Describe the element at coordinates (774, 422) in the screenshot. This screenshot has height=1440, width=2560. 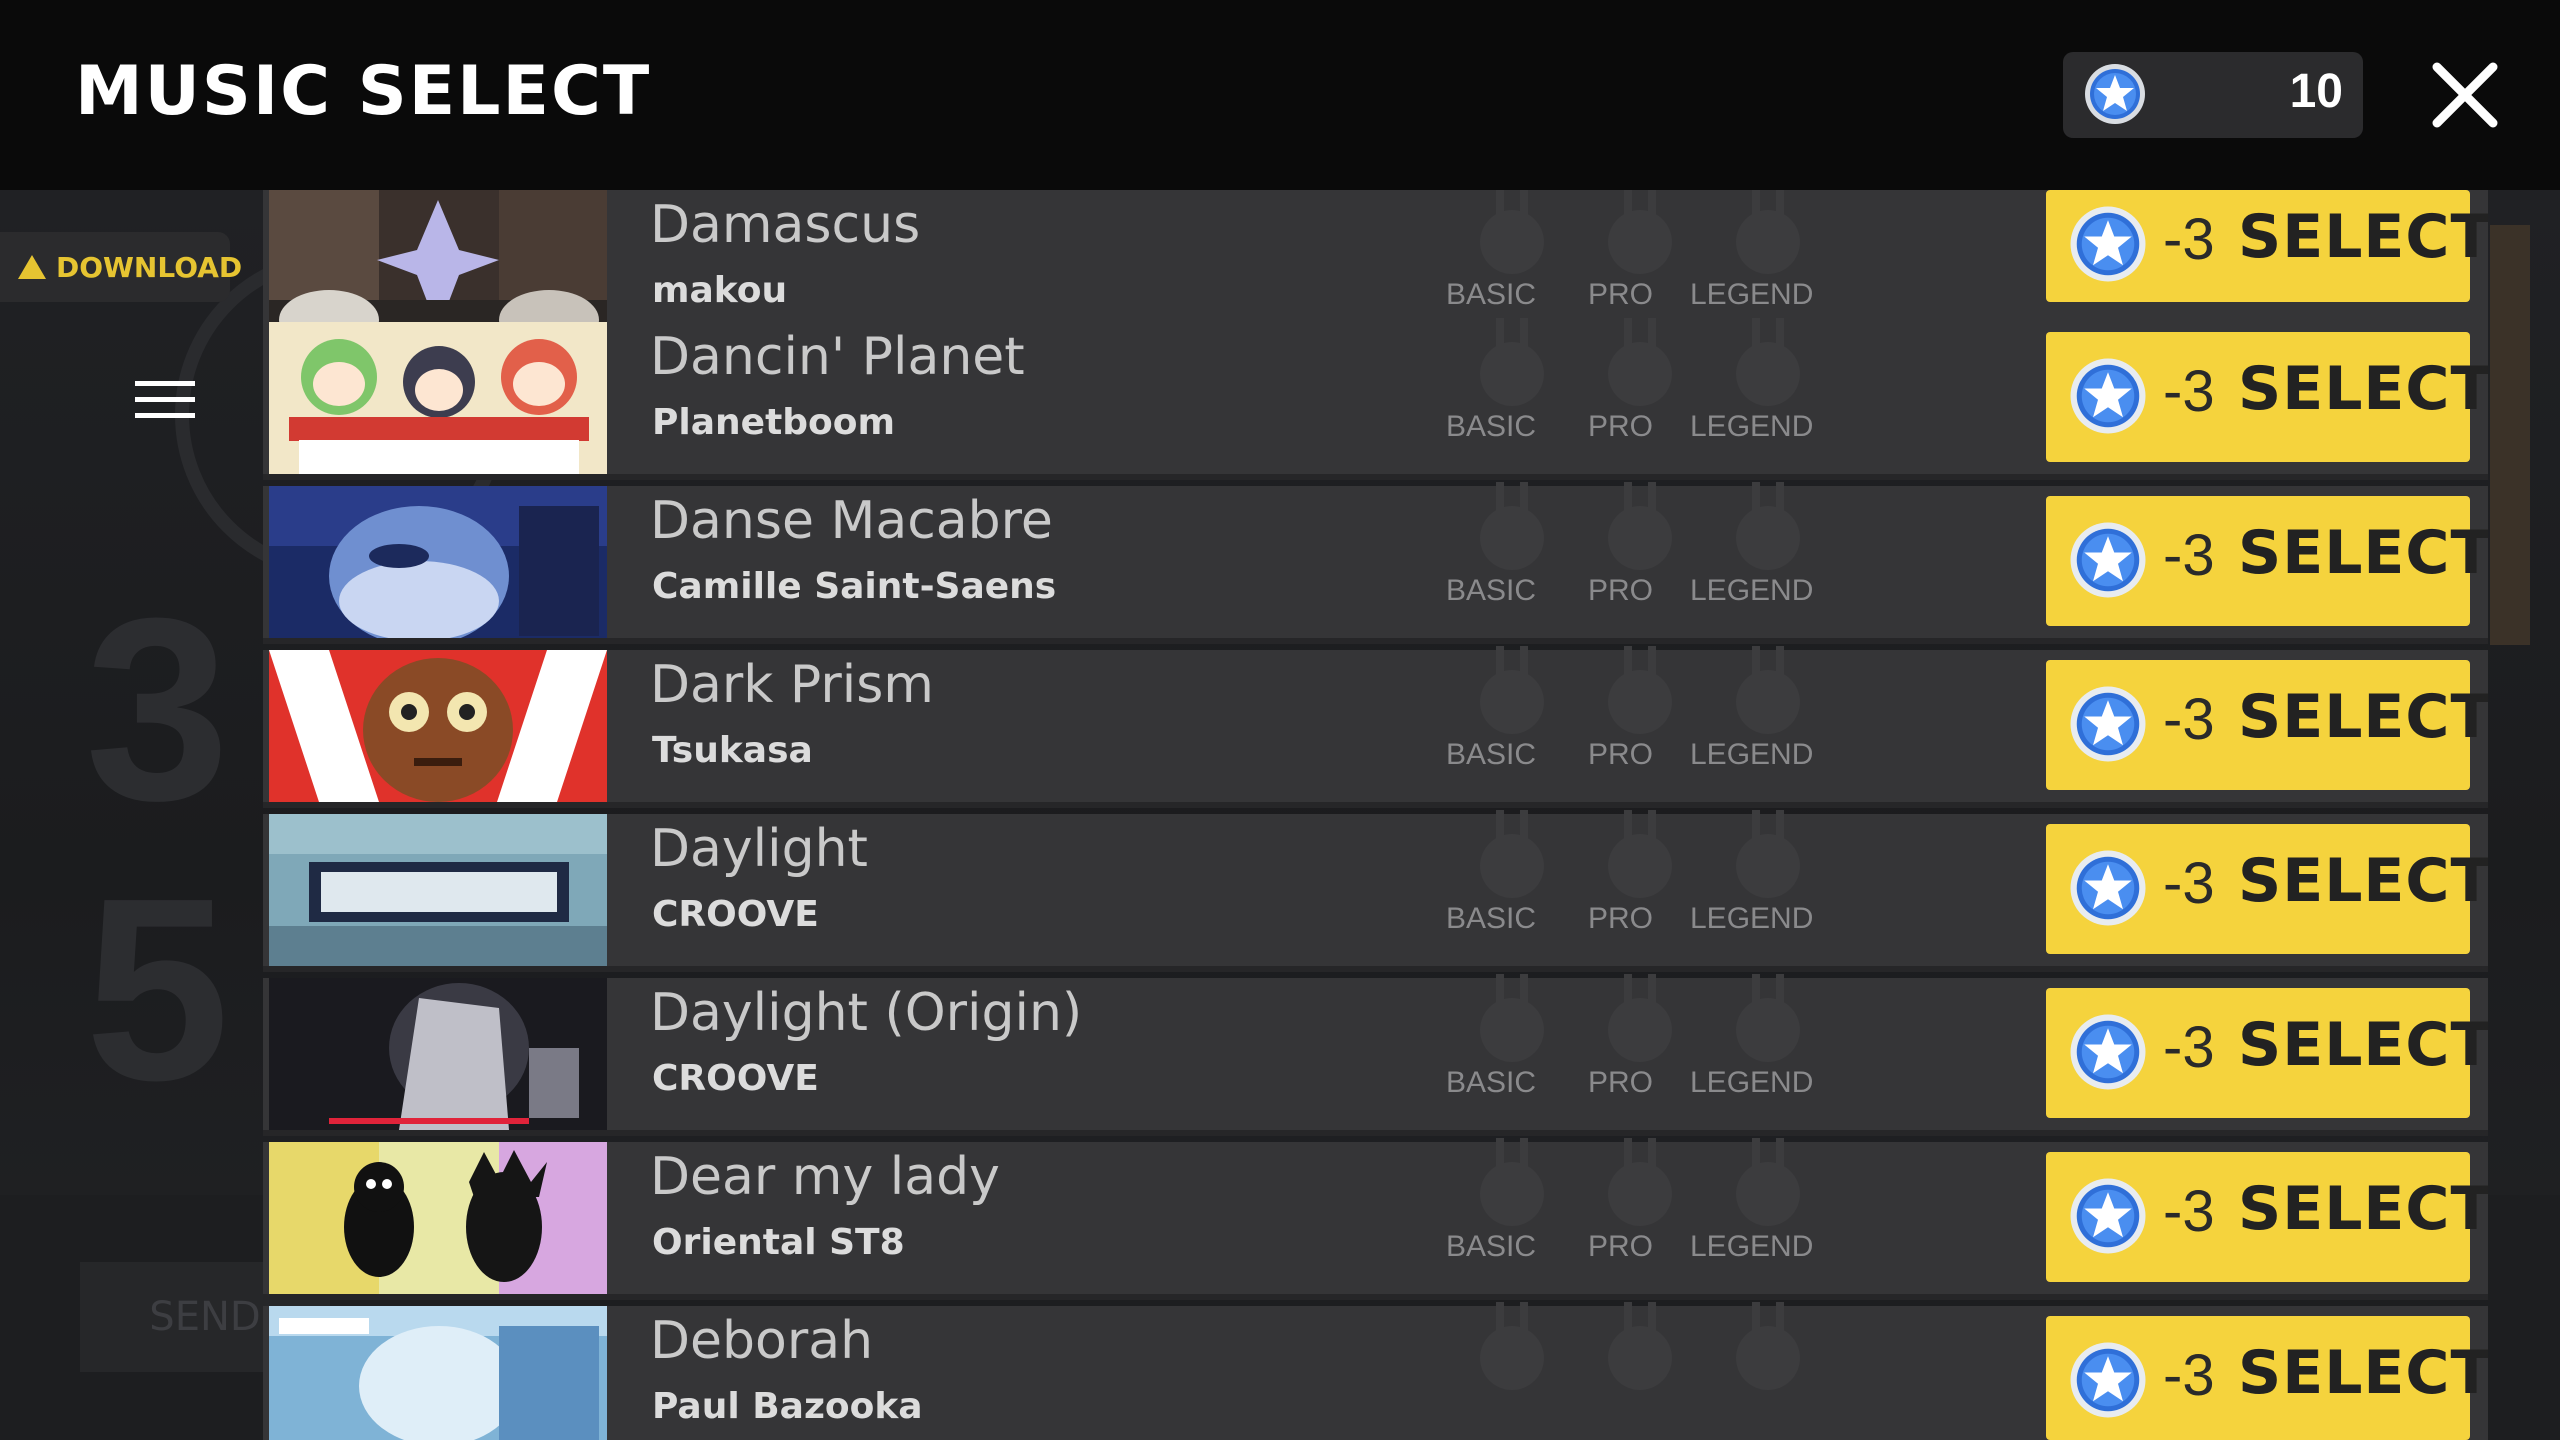
I see `song-artist: Planetboom` at that location.